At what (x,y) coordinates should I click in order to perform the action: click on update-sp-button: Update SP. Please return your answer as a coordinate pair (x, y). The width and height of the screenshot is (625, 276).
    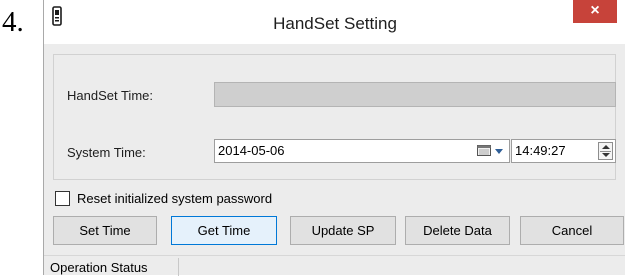
    Looking at the image, I should click on (343, 230).